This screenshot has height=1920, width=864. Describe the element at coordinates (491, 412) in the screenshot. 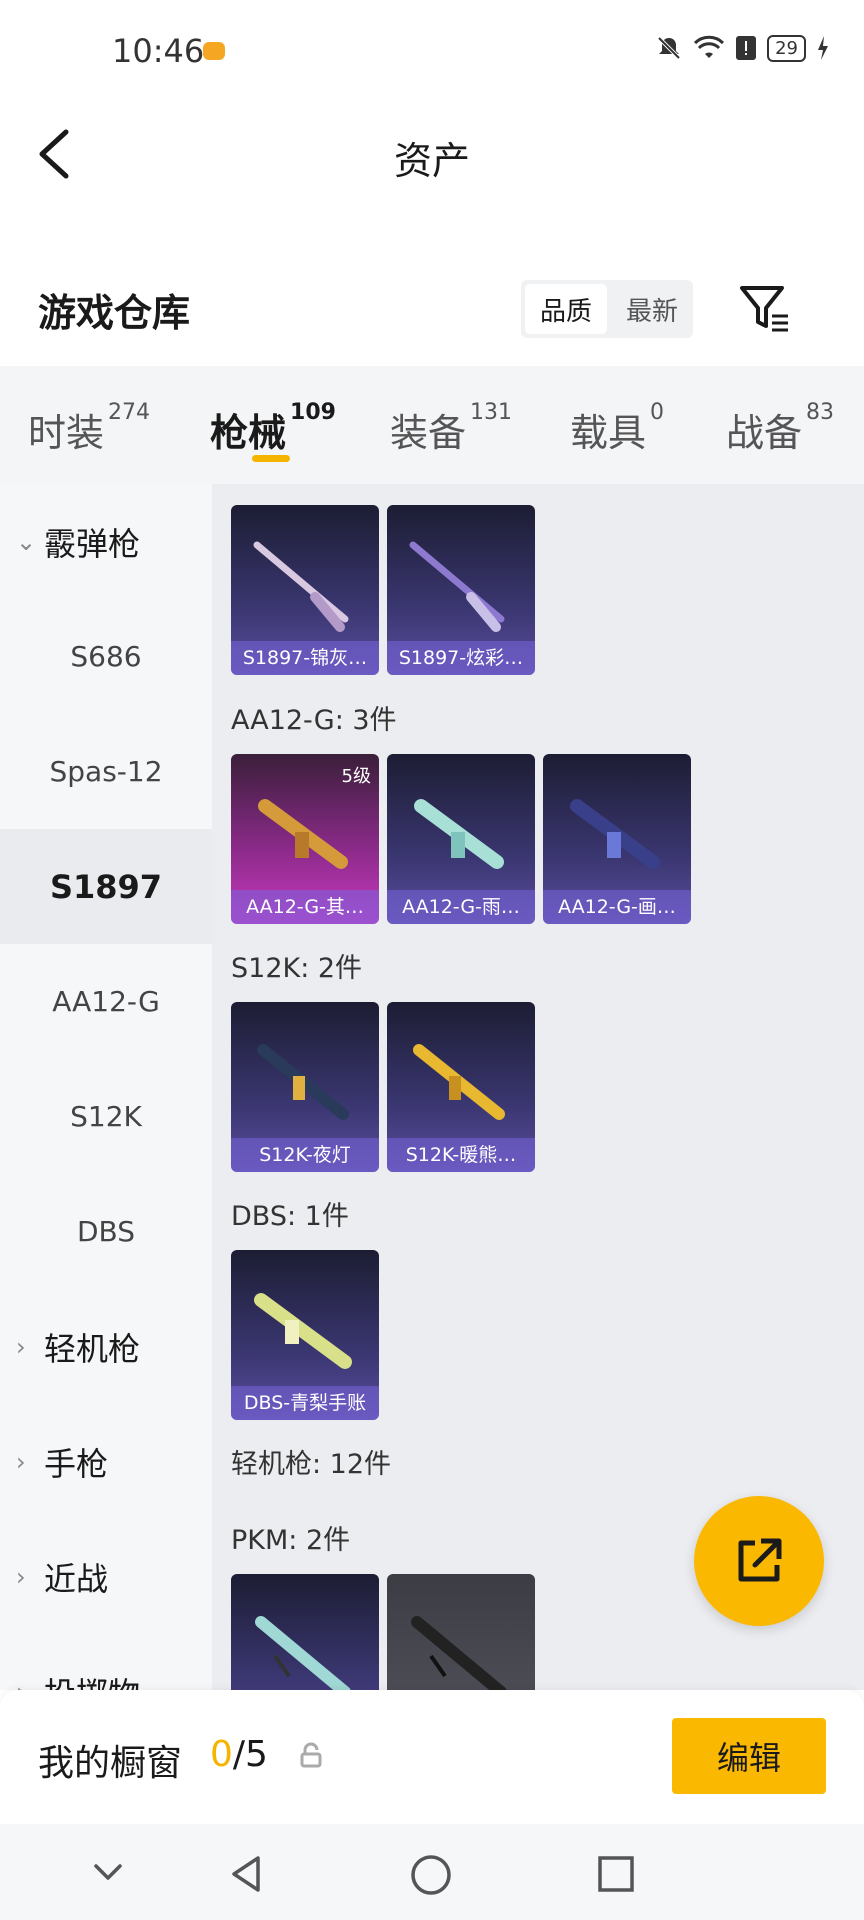

I see `tab-count: 131` at that location.